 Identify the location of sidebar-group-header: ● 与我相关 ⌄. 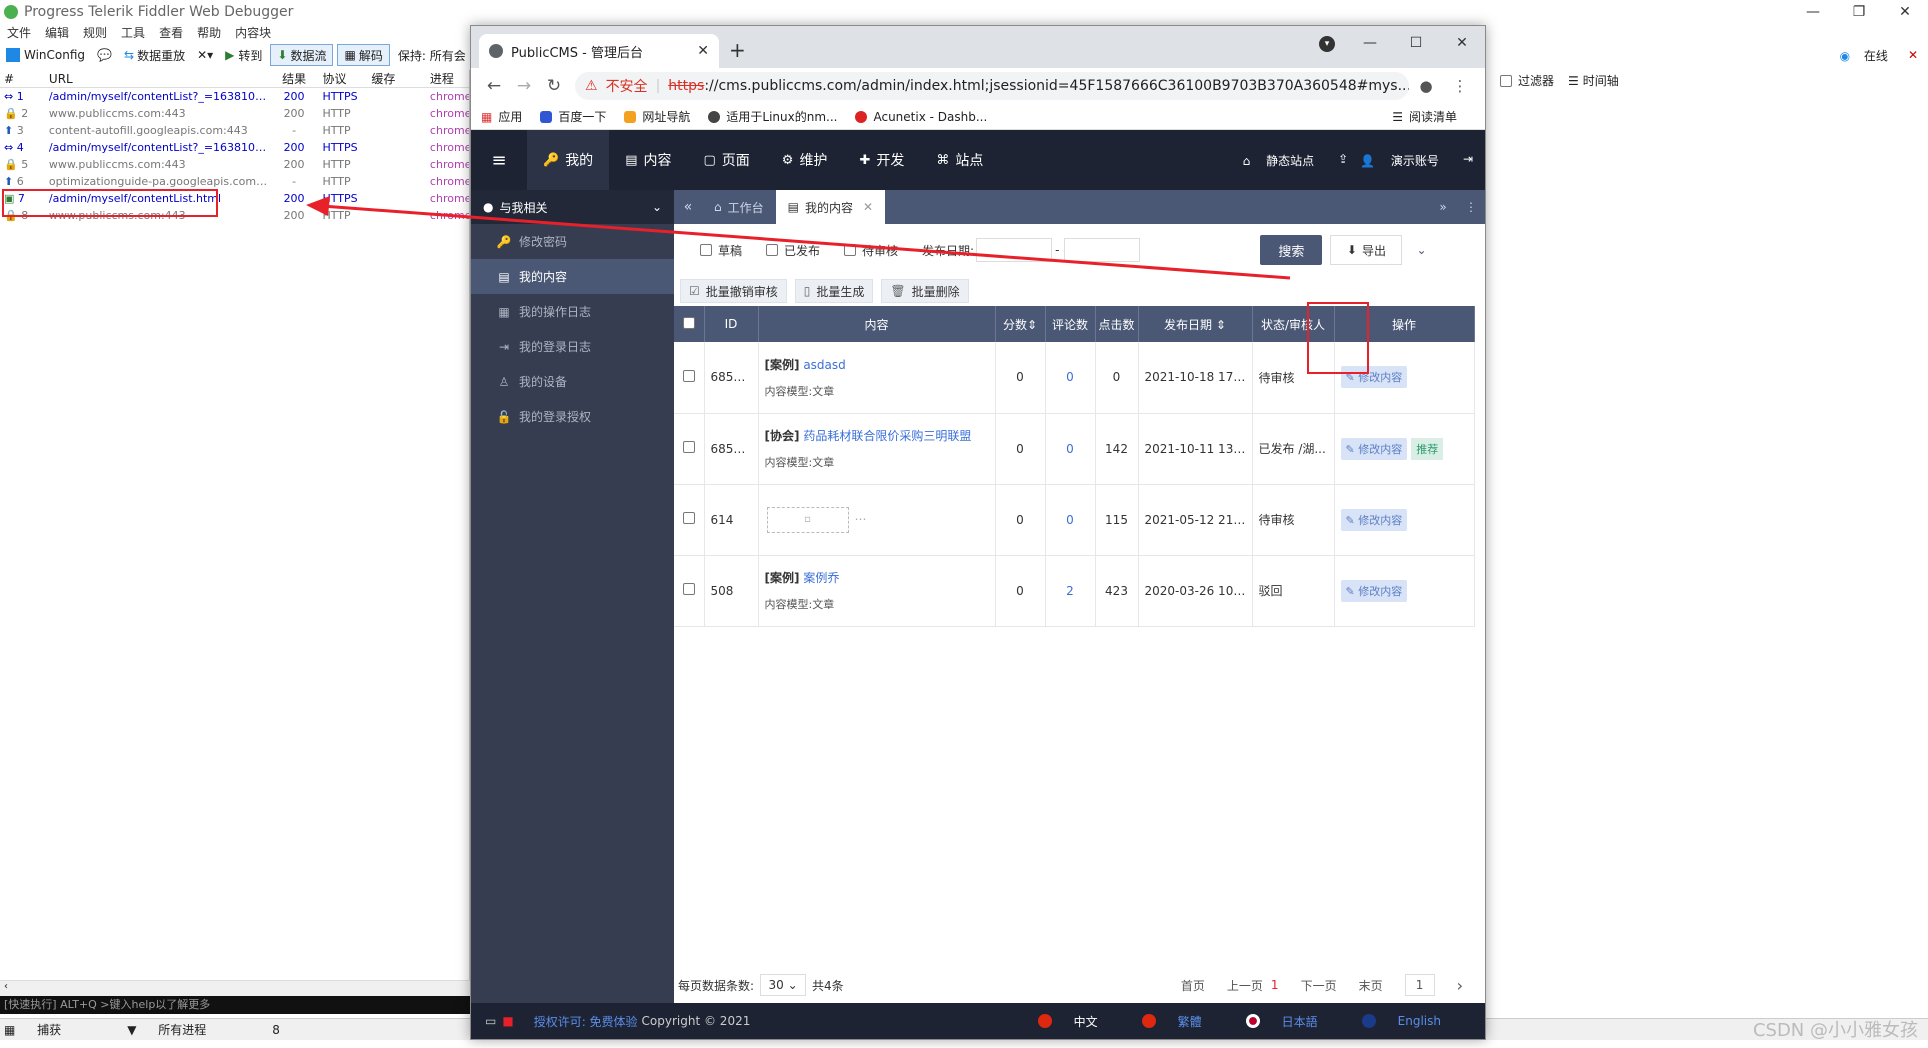
(572, 207).